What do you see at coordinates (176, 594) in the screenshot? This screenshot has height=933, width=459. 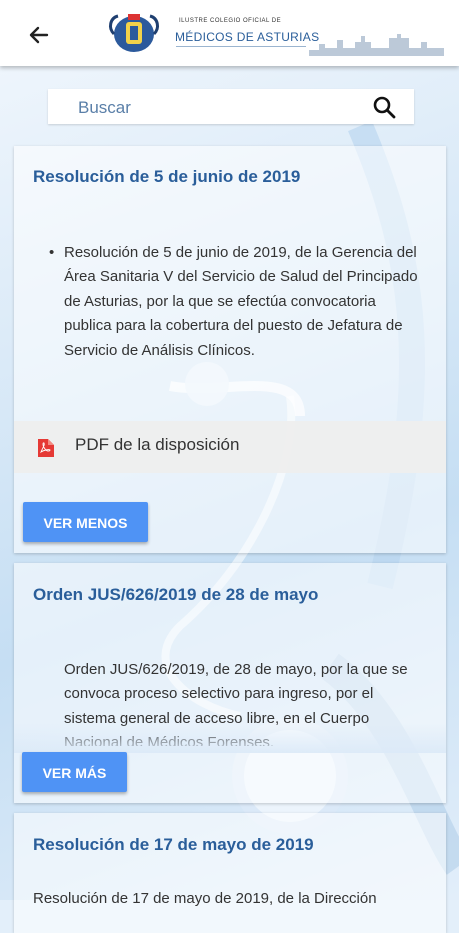 I see `card-title: Orden JUS/626/2019 de 28 de mayo` at bounding box center [176, 594].